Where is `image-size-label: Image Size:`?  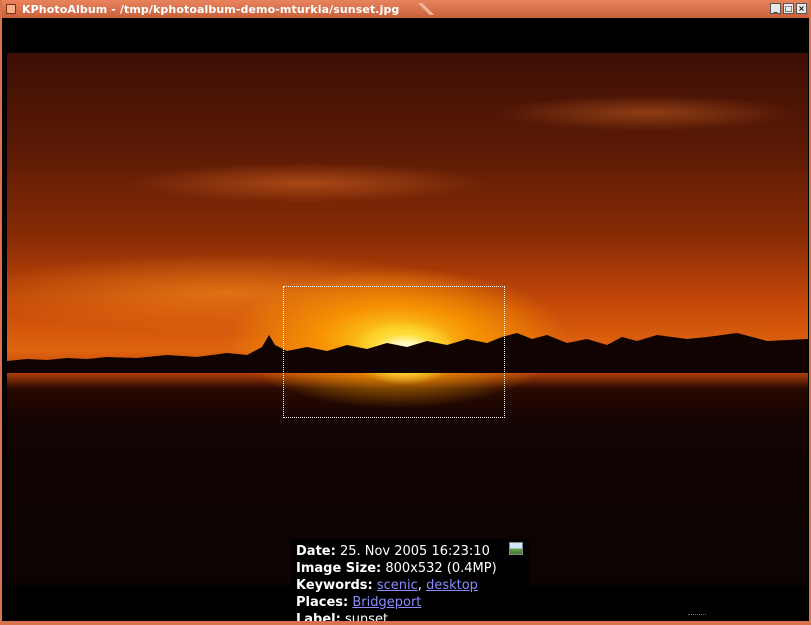
image-size-label: Image Size: is located at coordinates (339, 568).